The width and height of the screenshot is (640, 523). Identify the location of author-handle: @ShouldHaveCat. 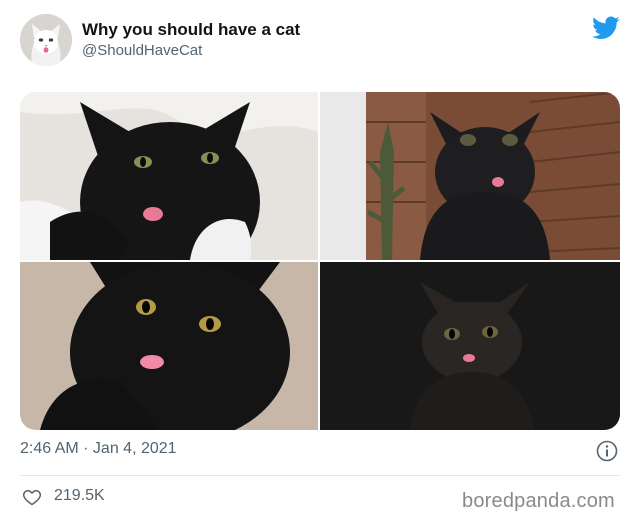
(142, 50).